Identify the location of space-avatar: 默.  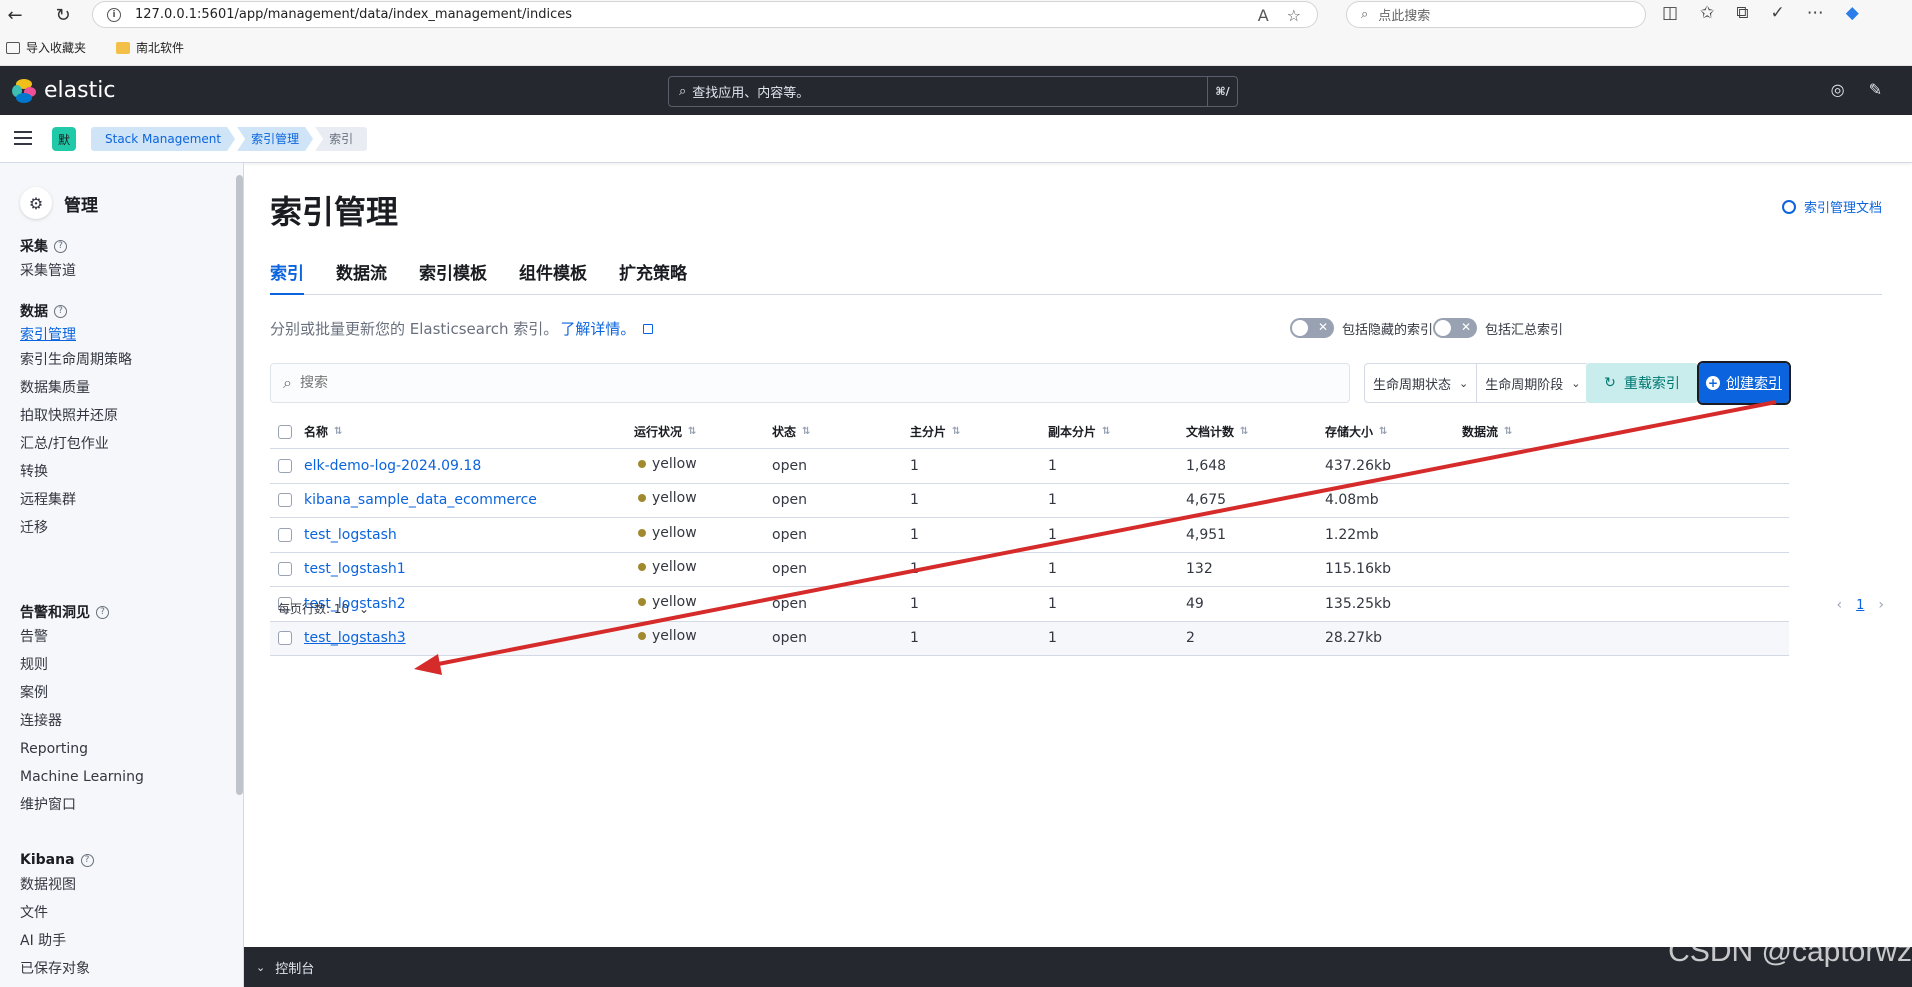
(64, 139).